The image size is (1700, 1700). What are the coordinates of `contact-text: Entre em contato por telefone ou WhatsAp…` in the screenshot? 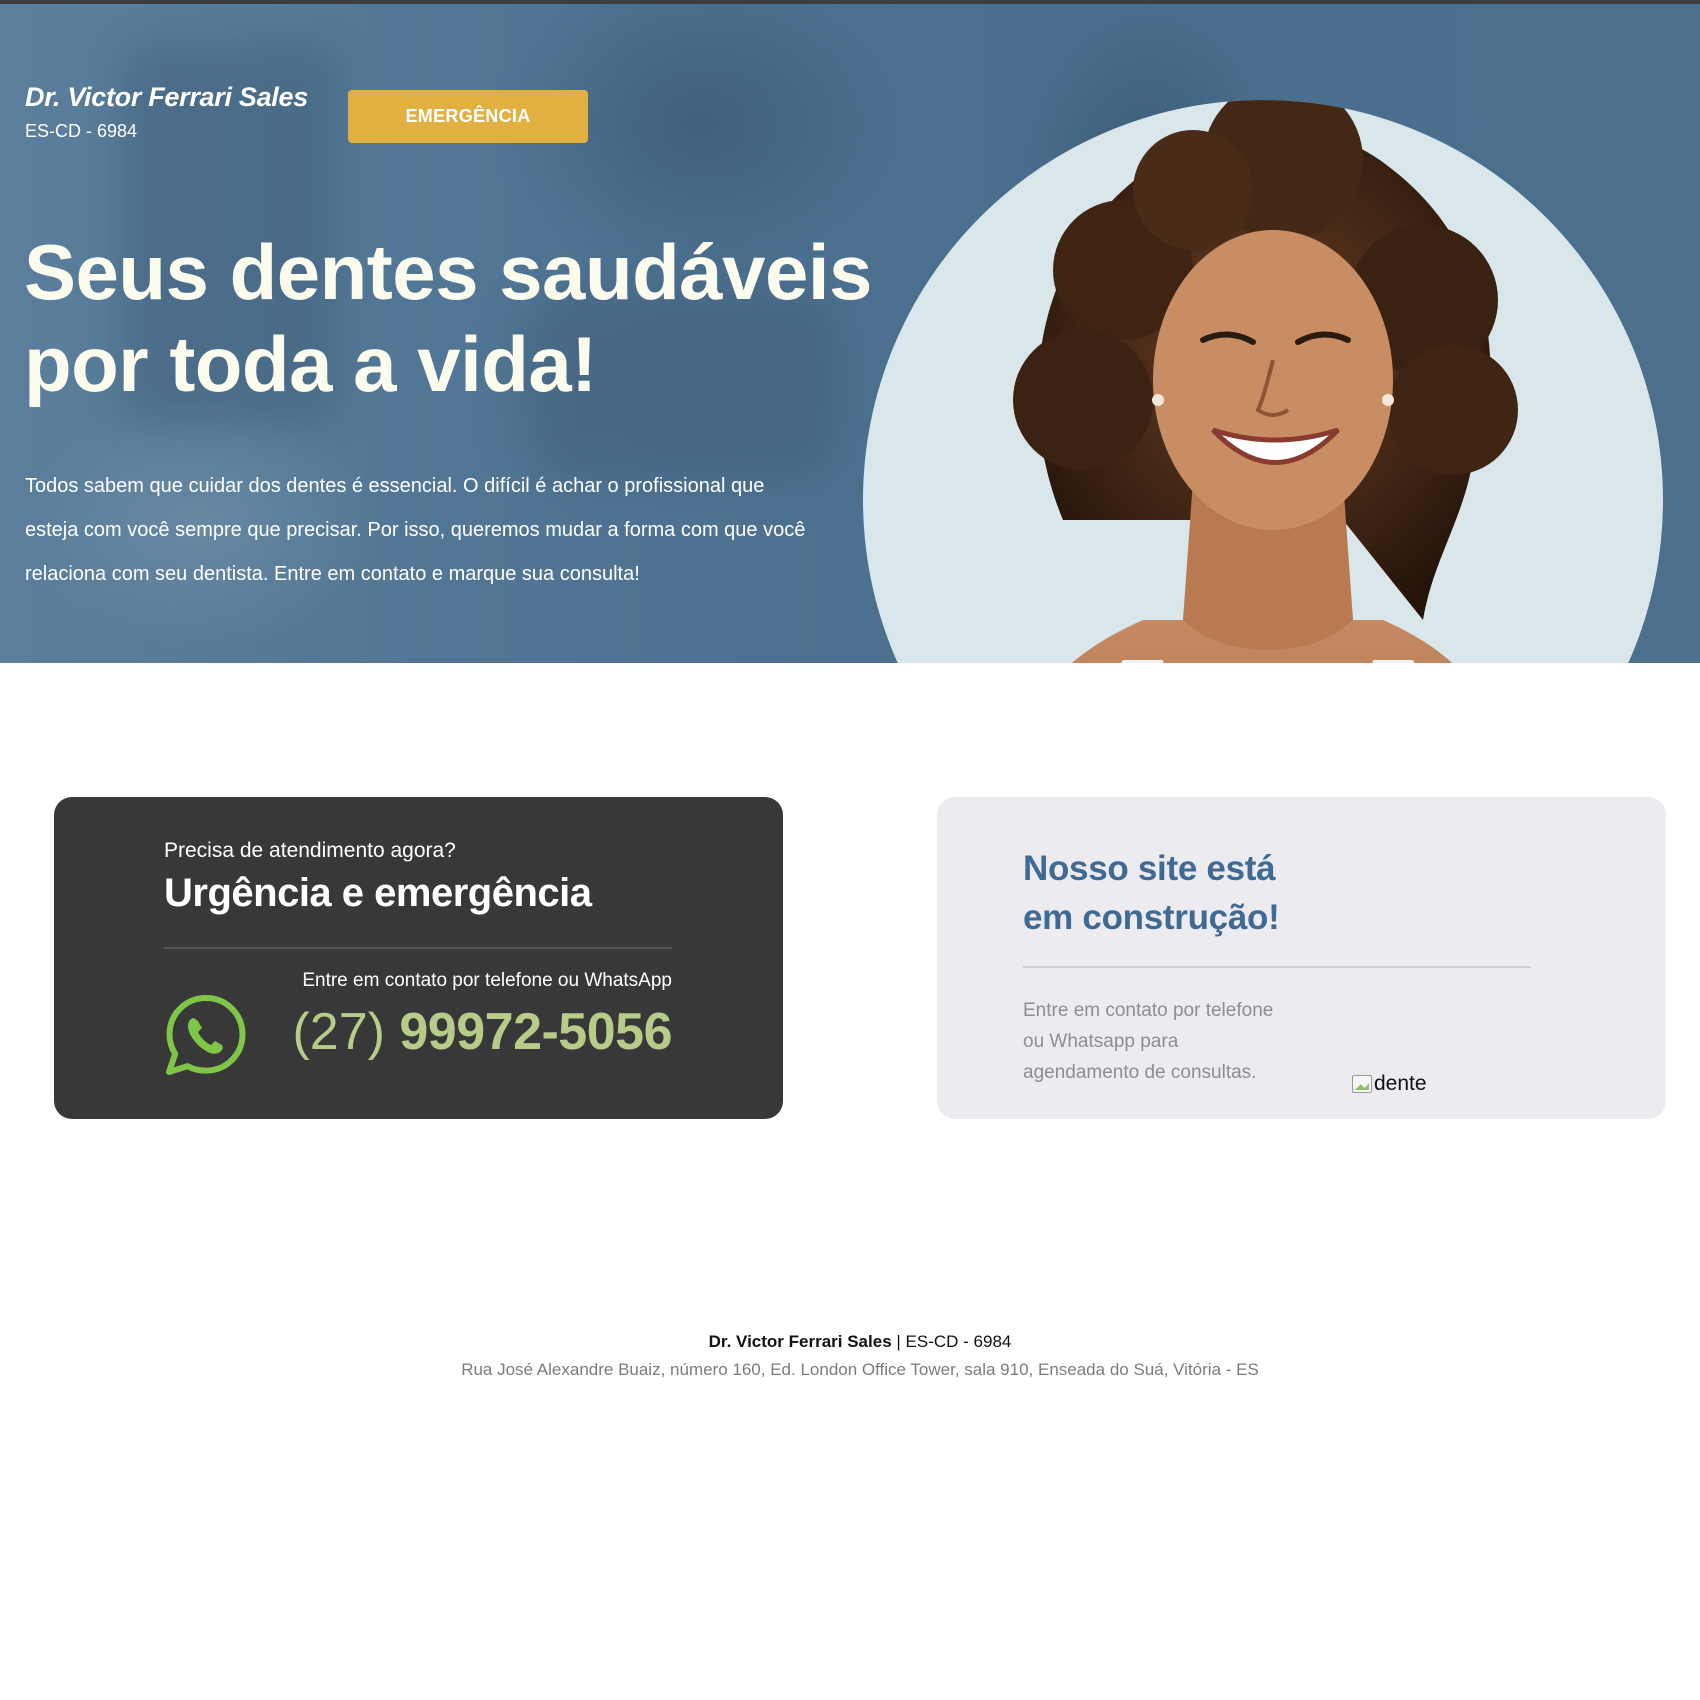 It's located at (487, 980).